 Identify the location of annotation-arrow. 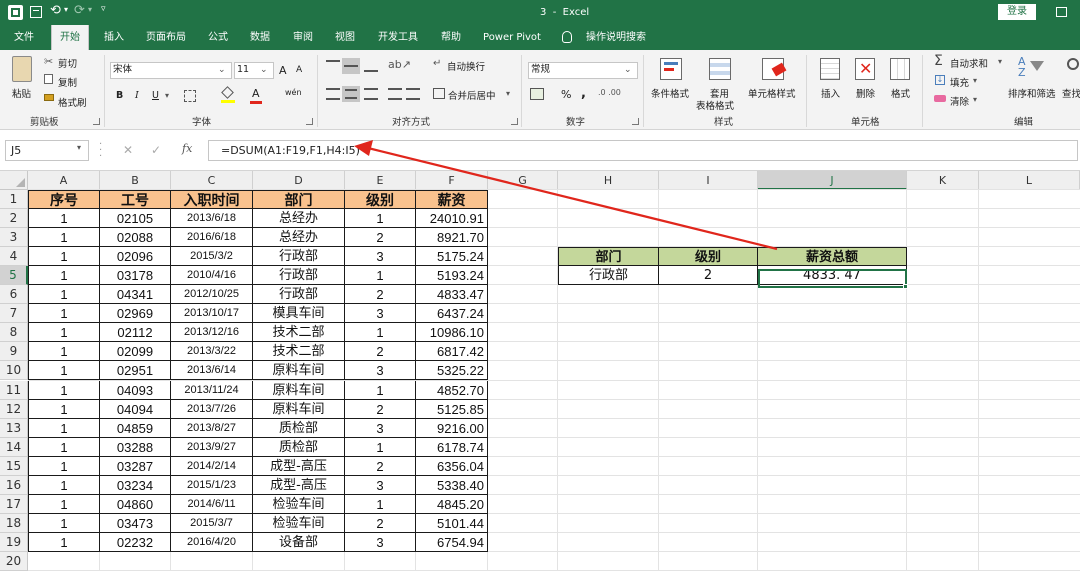
(566, 195).